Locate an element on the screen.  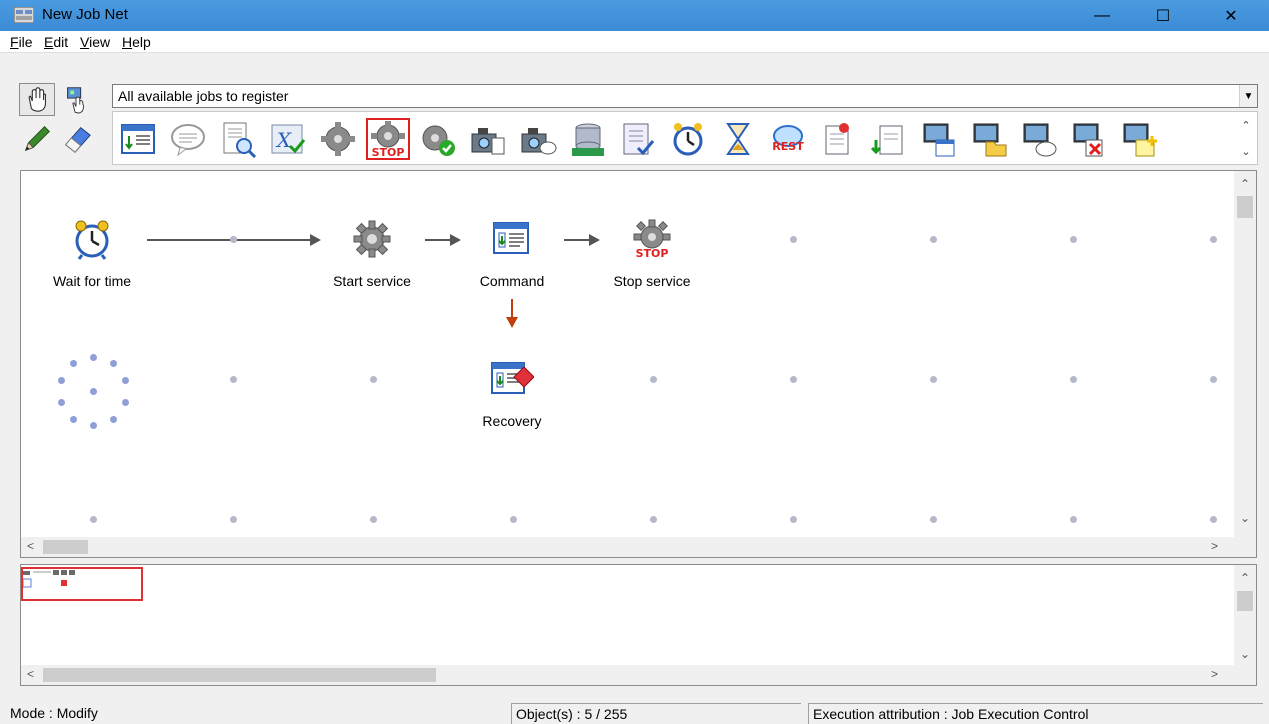
pencil-icon is located at coordinates (37, 139).